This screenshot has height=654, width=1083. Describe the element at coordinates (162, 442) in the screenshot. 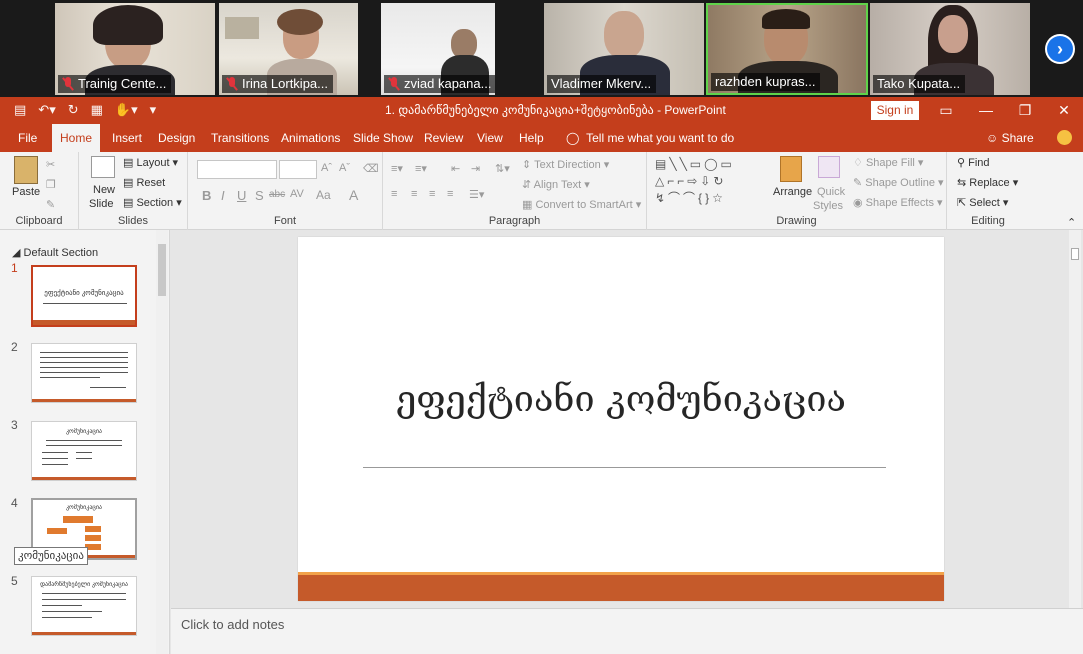

I see `thumbnails-scrollbar` at that location.